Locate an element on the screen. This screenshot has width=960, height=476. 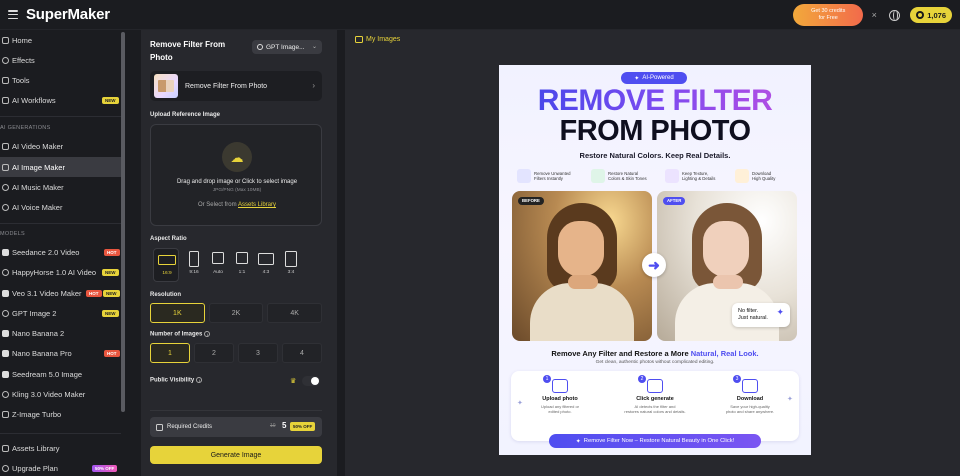
aspect-1-1: 1:1 is located at coordinates (242, 265).